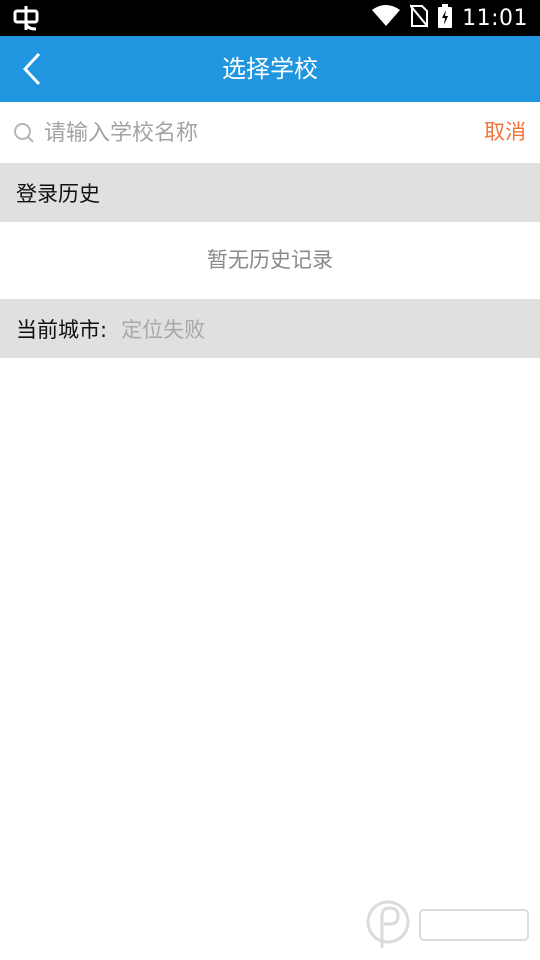  I want to click on current-city-label: 当前城市:, so click(62, 329).